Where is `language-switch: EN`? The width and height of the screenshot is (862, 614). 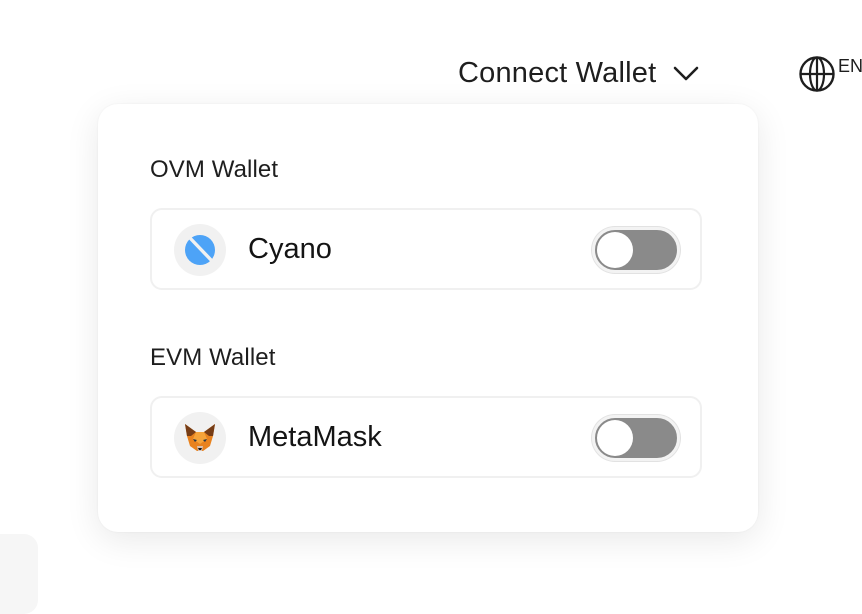
language-switch: EN is located at coordinates (830, 73).